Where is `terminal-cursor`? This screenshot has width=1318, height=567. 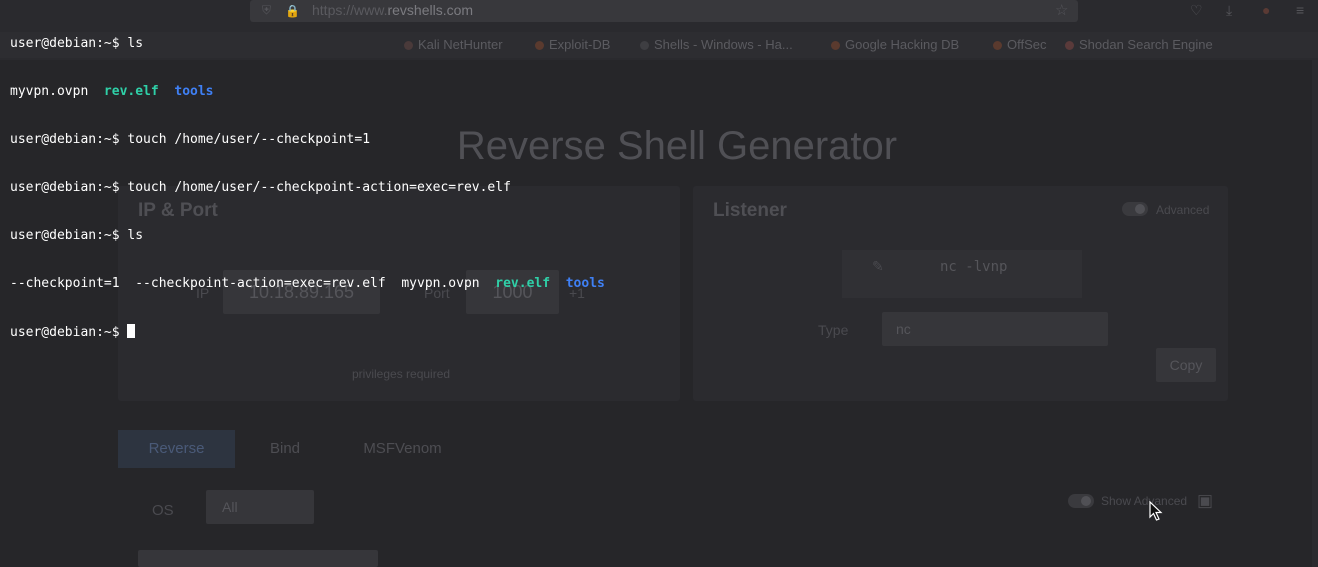
terminal-cursor is located at coordinates (131, 331).